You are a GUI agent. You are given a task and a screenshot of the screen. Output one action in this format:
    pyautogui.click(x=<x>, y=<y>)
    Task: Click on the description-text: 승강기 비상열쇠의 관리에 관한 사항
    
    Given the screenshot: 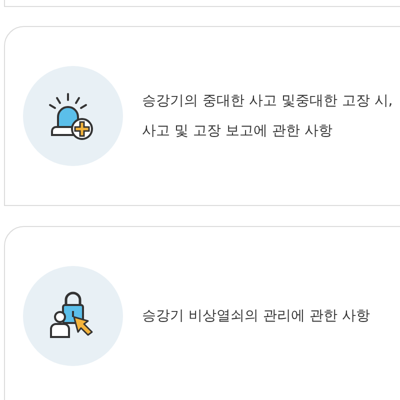 What is the action you would take?
    pyautogui.click(x=256, y=316)
    